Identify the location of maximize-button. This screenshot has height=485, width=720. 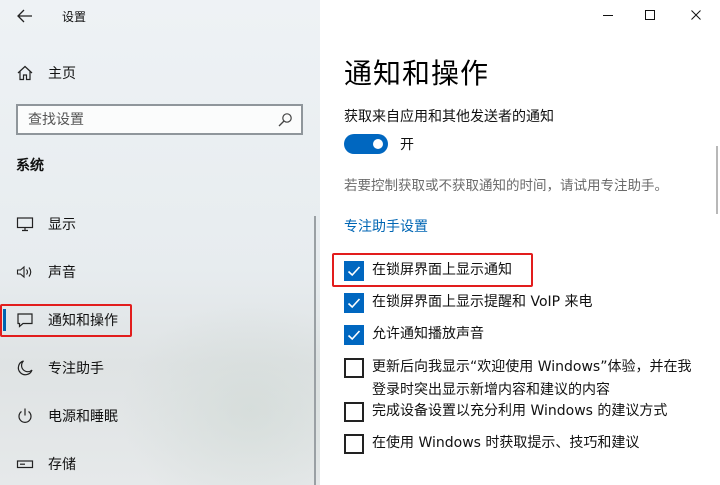
(650, 15).